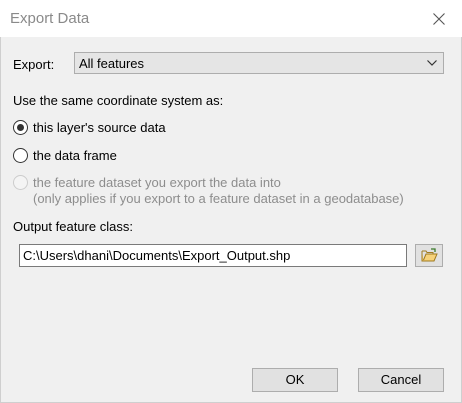 Image resolution: width=462 pixels, height=403 pixels. I want to click on radio-label: this layer's source data, so click(99, 127).